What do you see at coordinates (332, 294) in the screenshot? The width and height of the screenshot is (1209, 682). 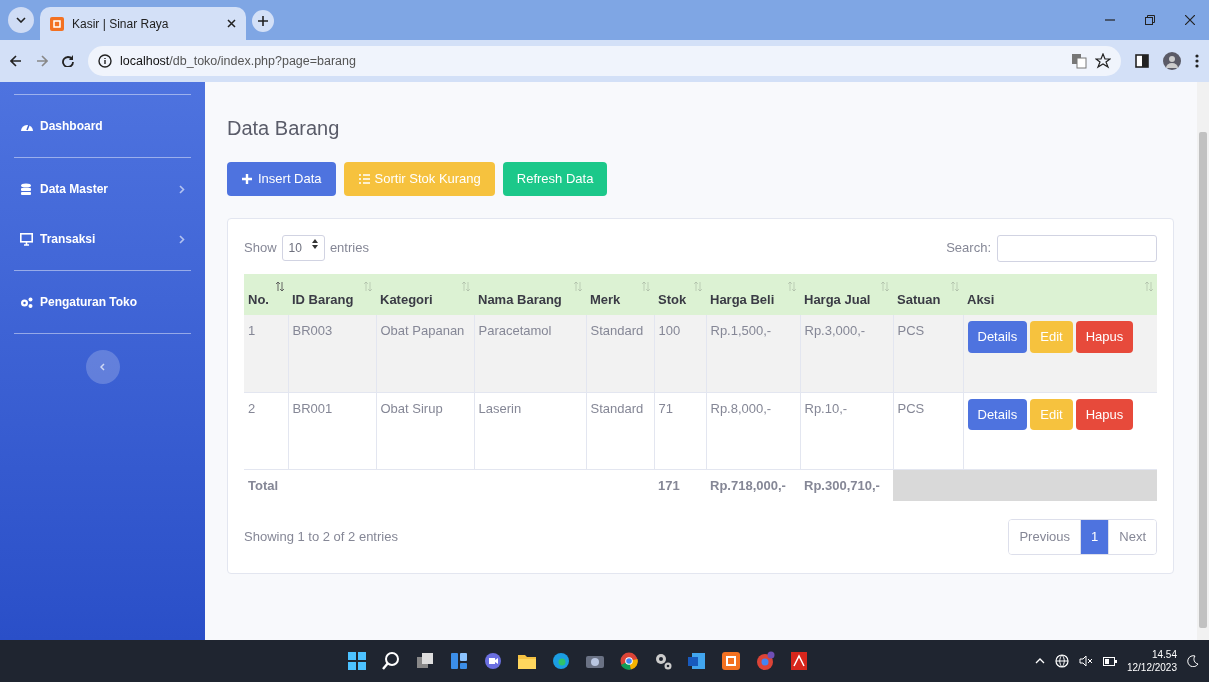 I see `column-header: ID Barang` at bounding box center [332, 294].